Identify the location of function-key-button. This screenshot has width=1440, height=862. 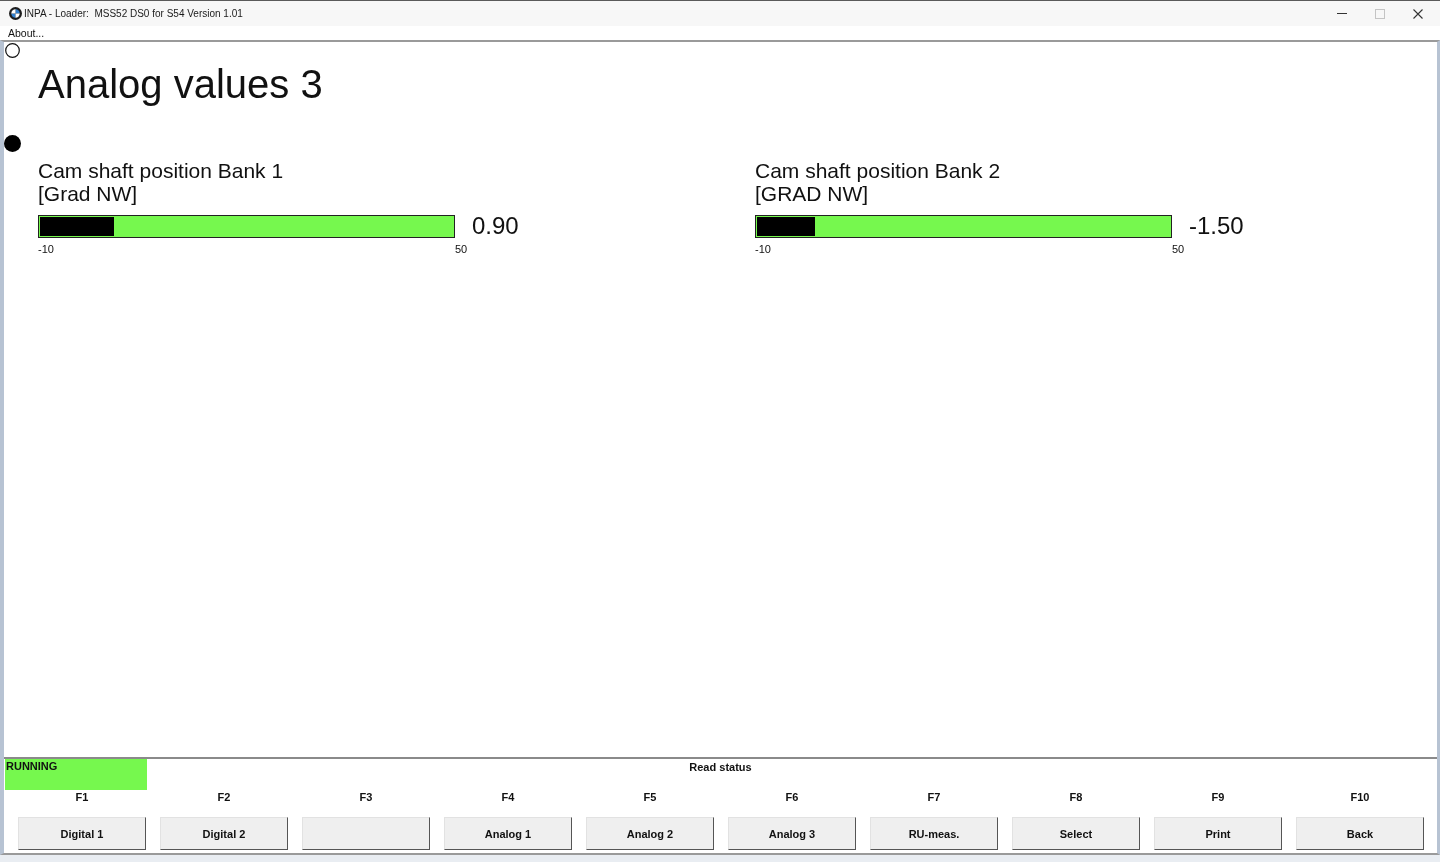
(366, 833).